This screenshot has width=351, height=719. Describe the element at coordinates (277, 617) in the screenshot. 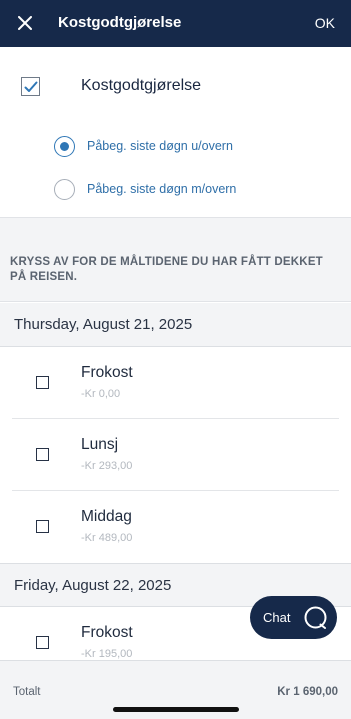

I see `chat-label: Chat` at that location.